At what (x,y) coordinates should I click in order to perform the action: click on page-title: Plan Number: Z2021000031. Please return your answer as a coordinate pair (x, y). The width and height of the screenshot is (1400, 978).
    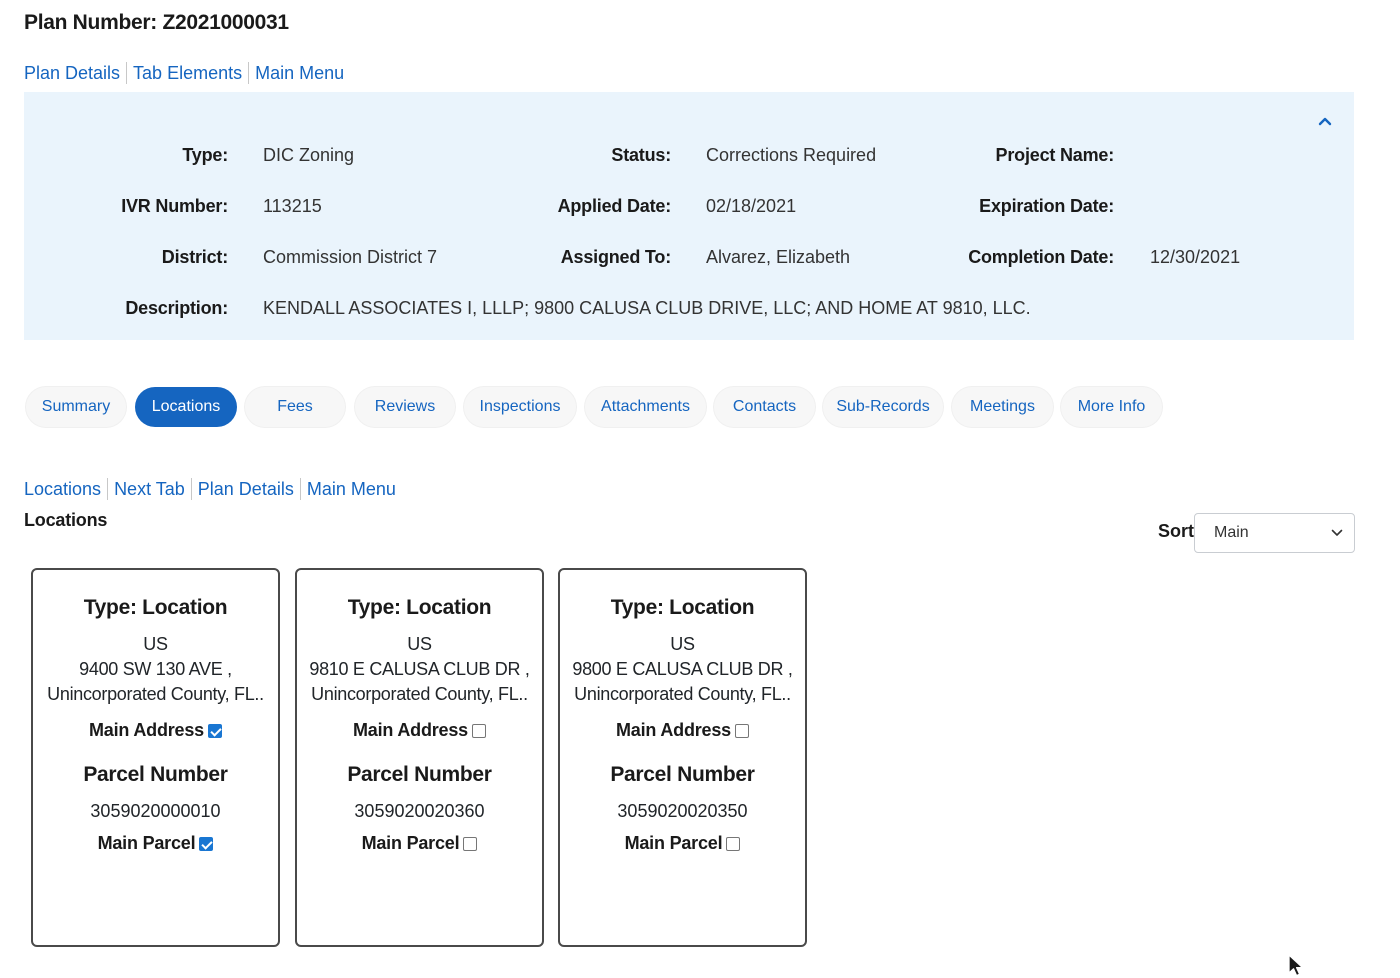
    Looking at the image, I should click on (156, 22).